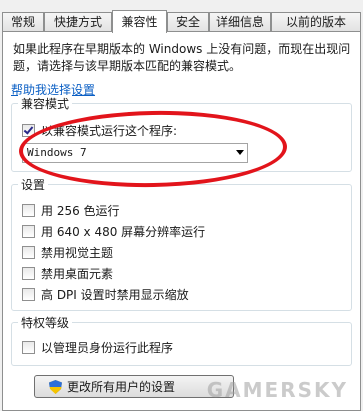  I want to click on tab-shortcut: 快捷方式, so click(78, 21).